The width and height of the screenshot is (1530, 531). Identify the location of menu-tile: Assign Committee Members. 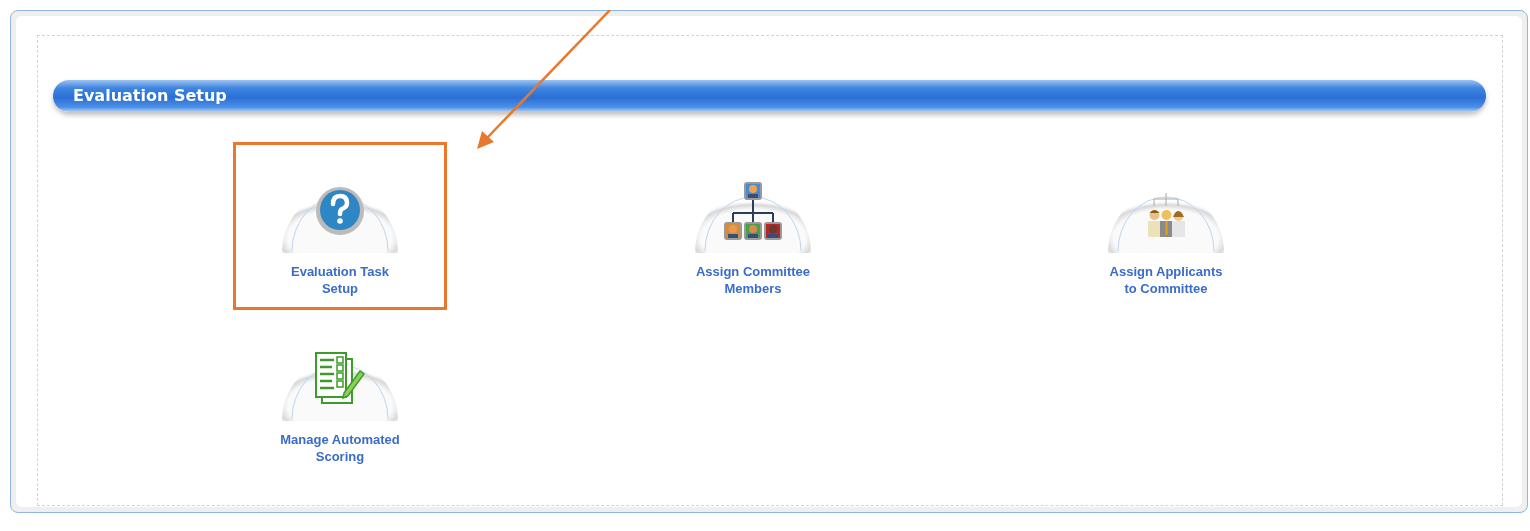
(753, 226).